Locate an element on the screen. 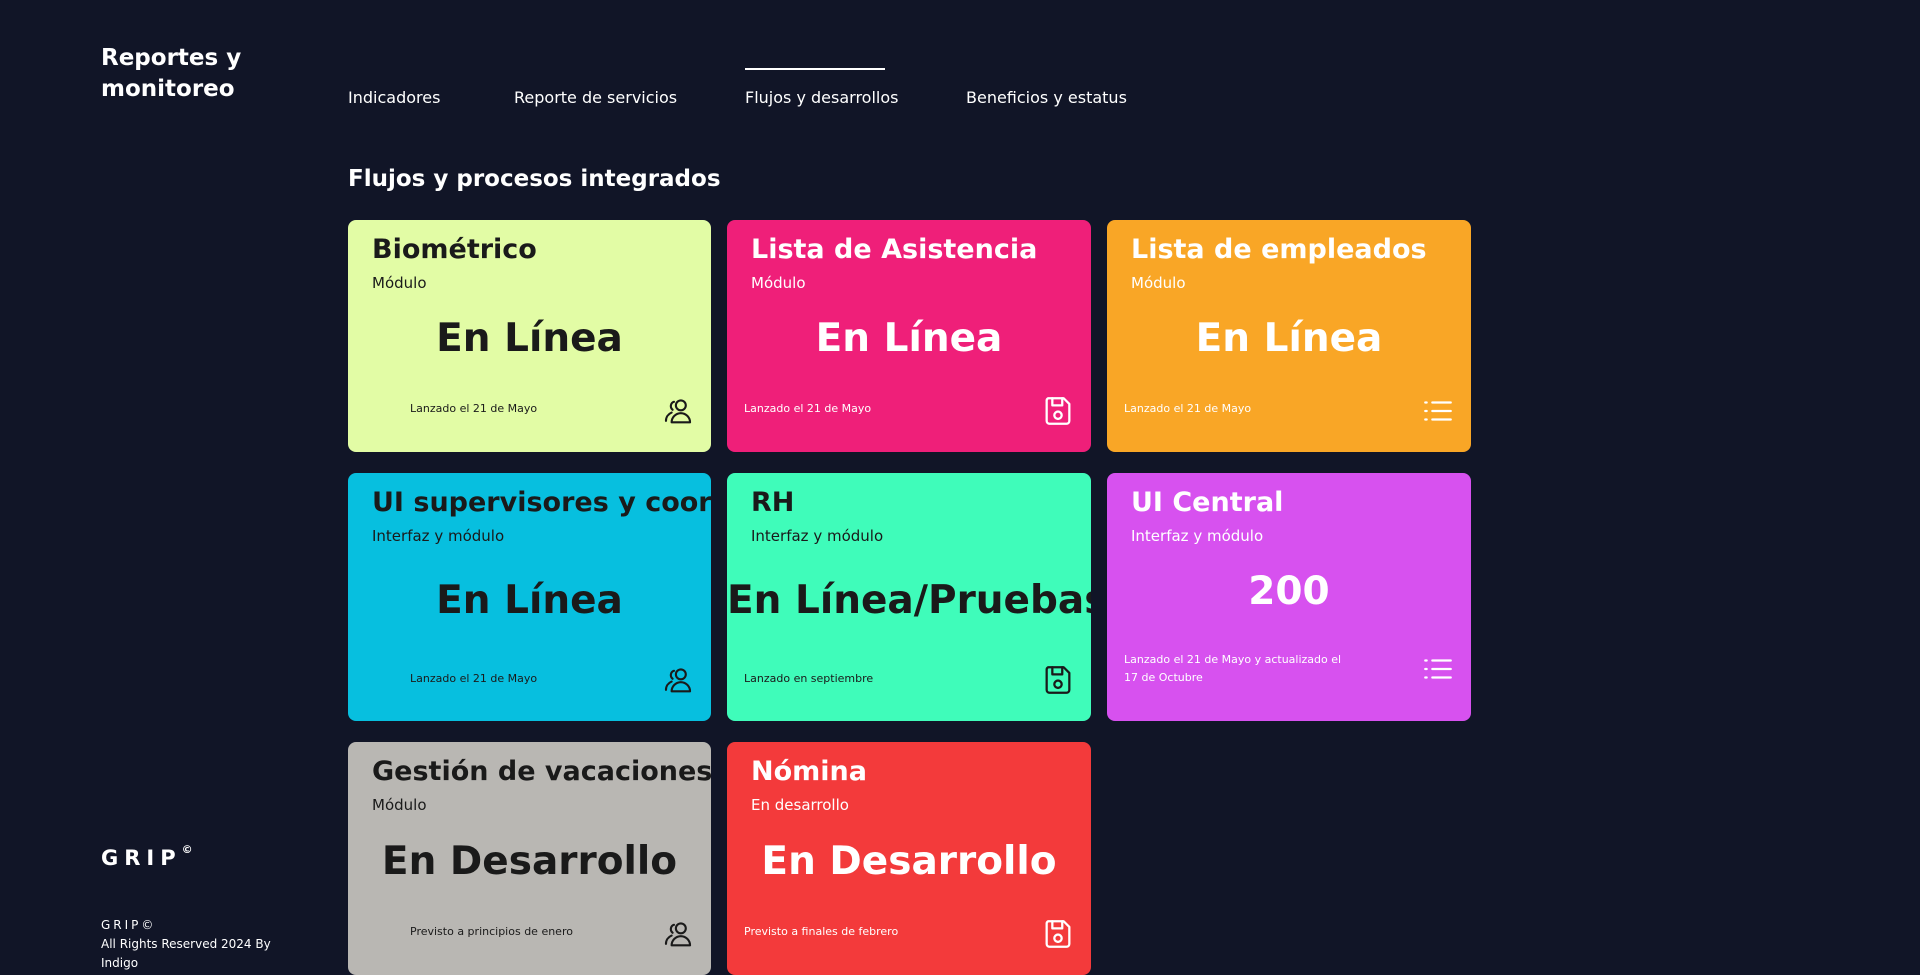 The height and width of the screenshot is (975, 1920). card-footer: Lanzado en septiembre is located at coordinates (809, 678).